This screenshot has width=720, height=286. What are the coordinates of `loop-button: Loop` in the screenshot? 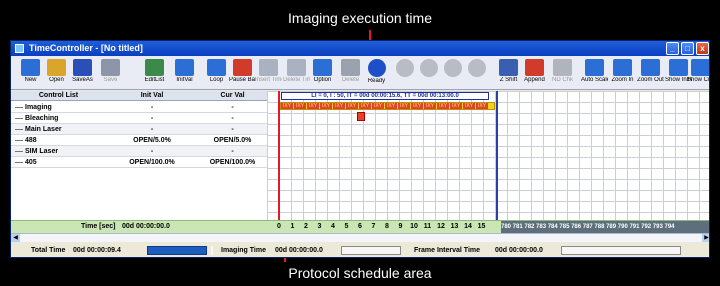 It's located at (216, 73).